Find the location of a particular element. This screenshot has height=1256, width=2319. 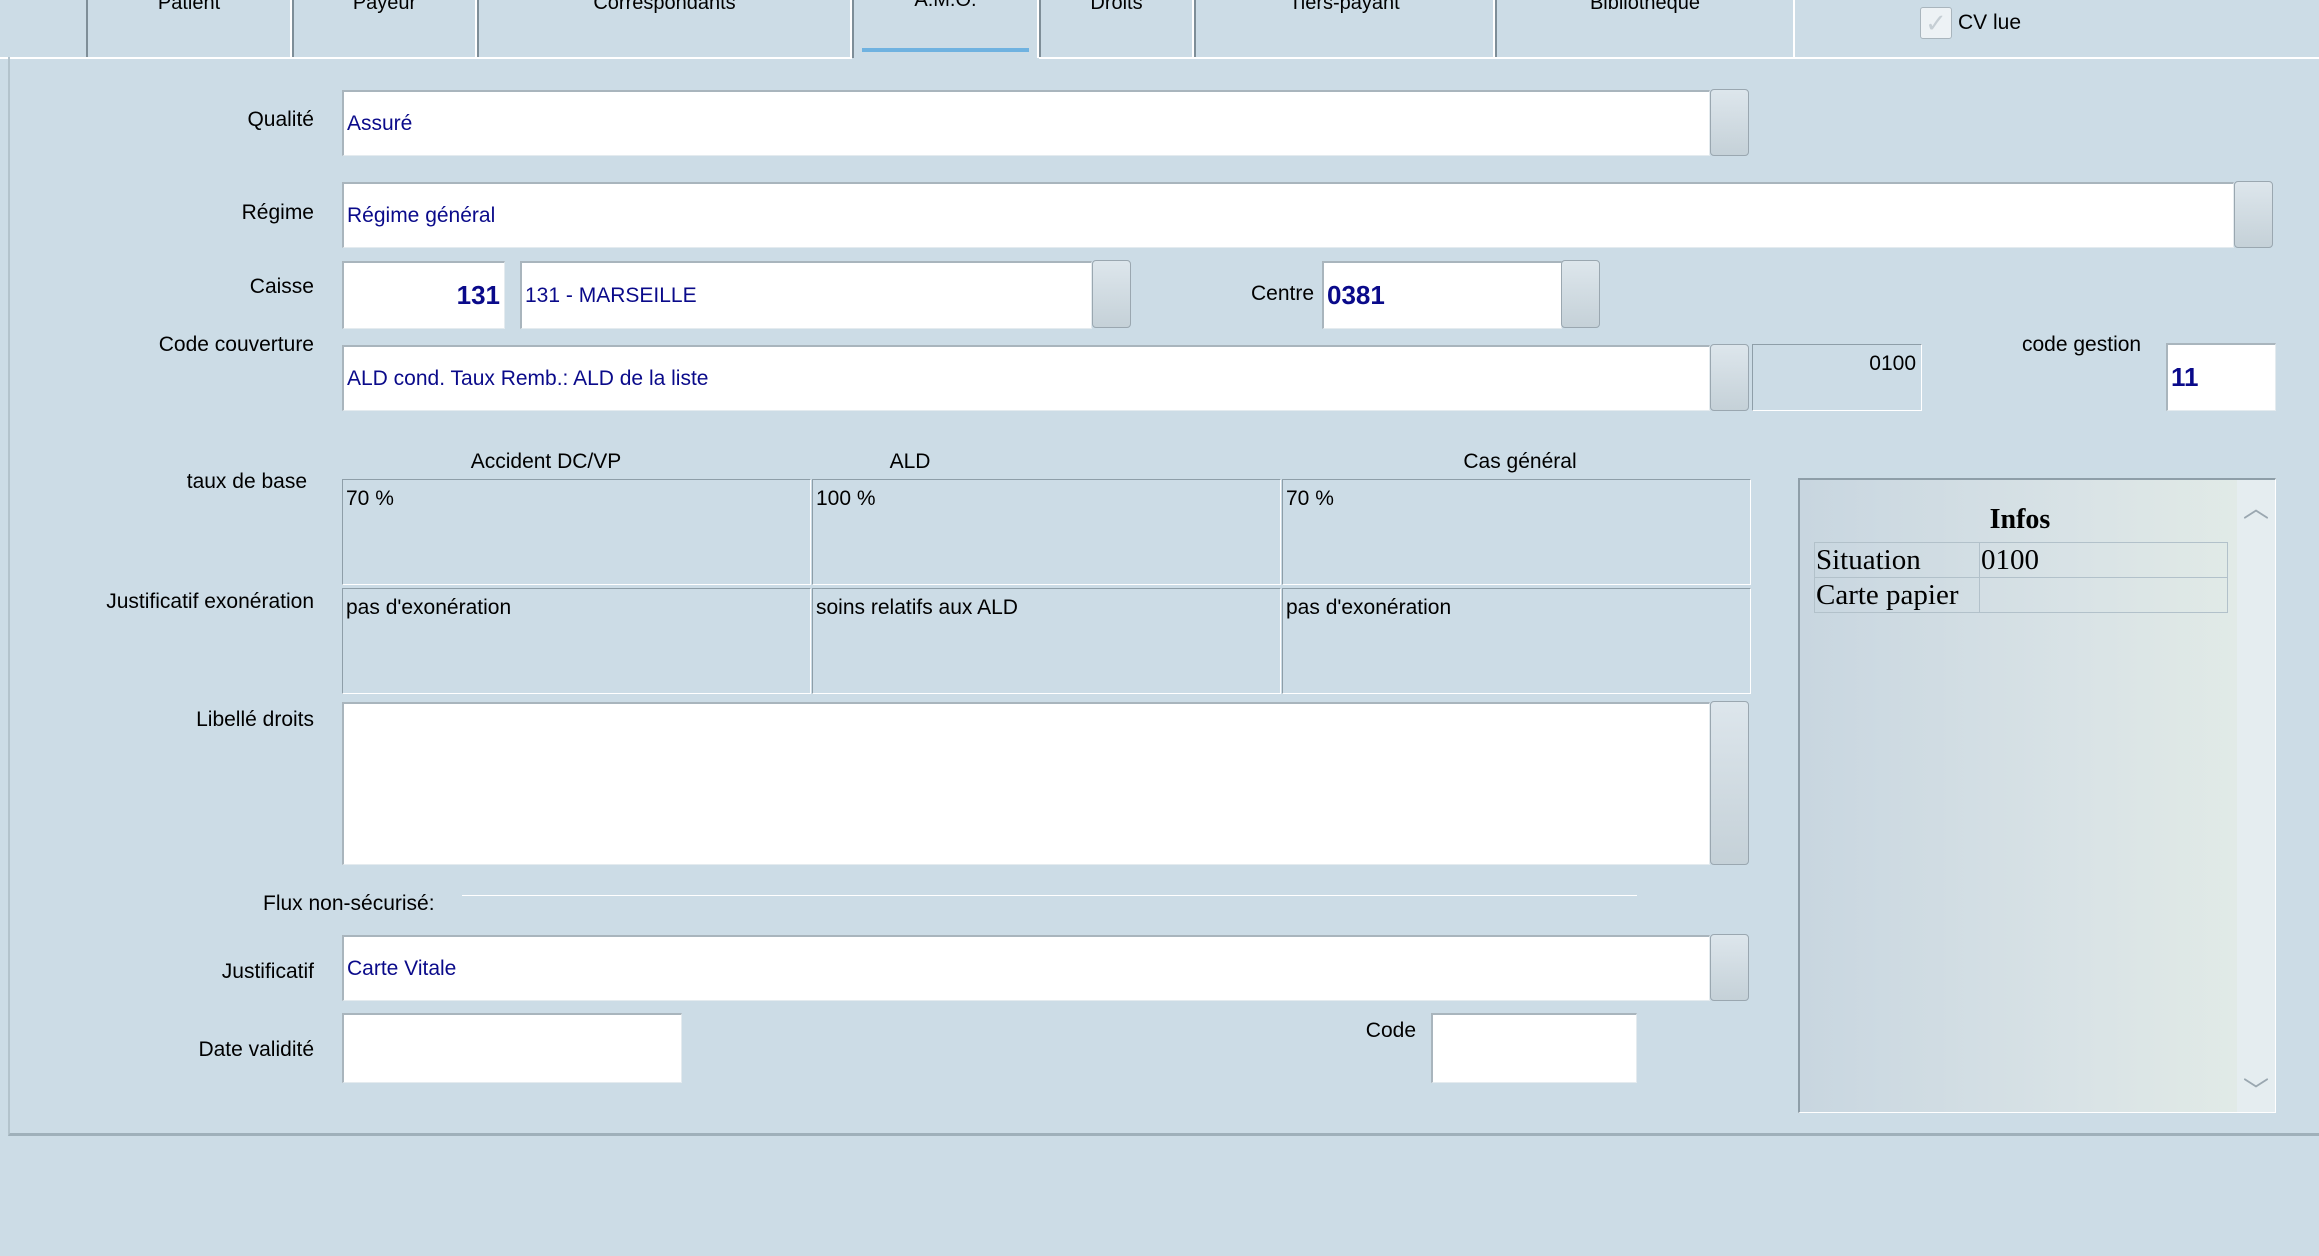

regime-field: Régime général is located at coordinates (1288, 215).